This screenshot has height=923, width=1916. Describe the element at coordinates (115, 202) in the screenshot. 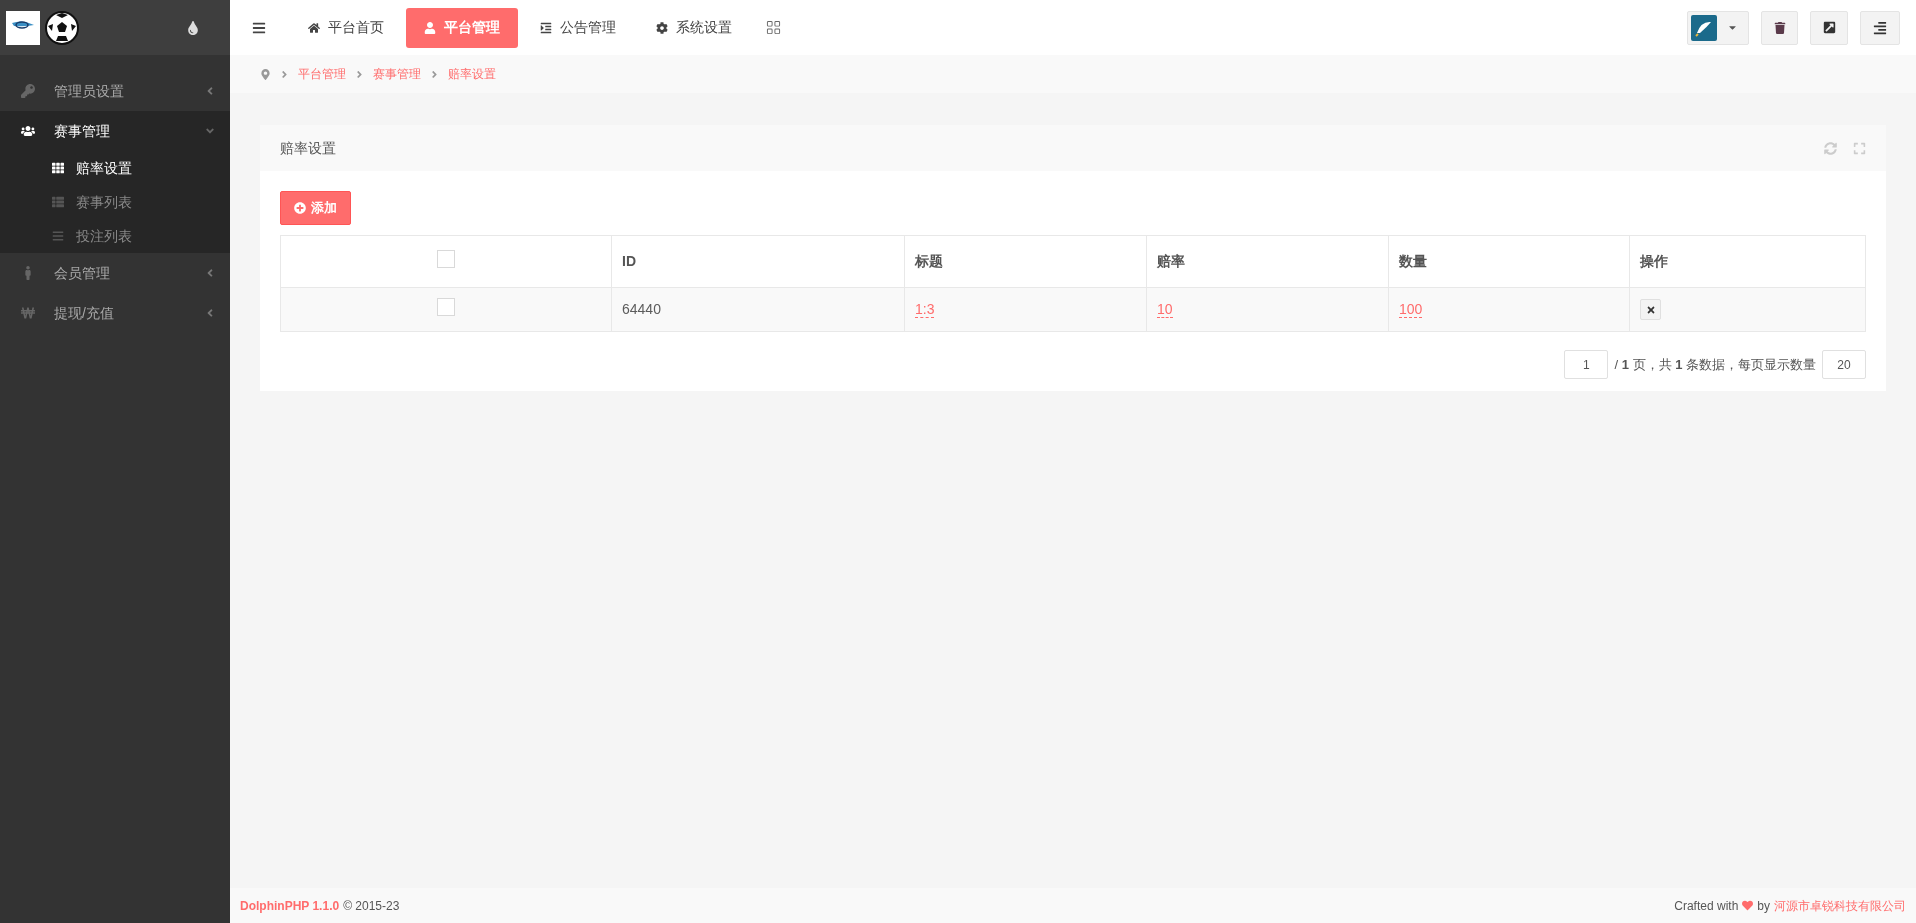

I see `sidebar-submenu-item: 赛事列表` at that location.